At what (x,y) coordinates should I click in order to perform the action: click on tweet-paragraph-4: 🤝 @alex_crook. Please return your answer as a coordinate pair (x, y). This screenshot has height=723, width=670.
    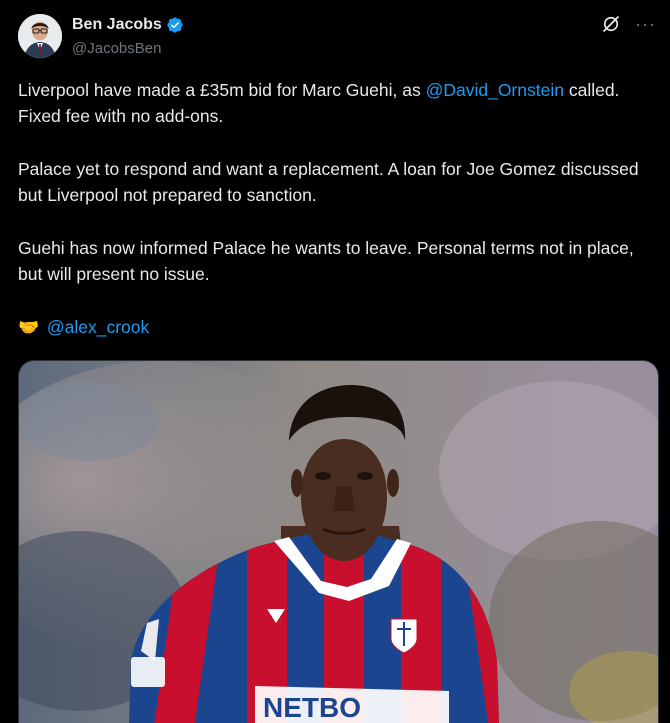
    Looking at the image, I should click on (335, 327).